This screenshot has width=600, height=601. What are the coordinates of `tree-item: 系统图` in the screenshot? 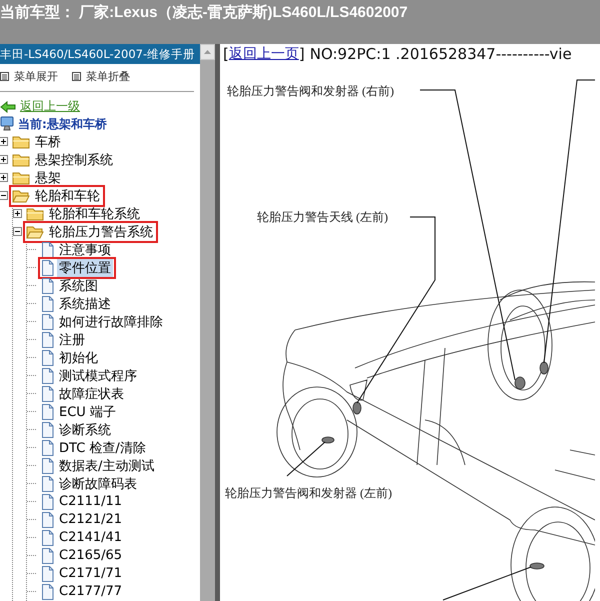 It's located at (78, 285).